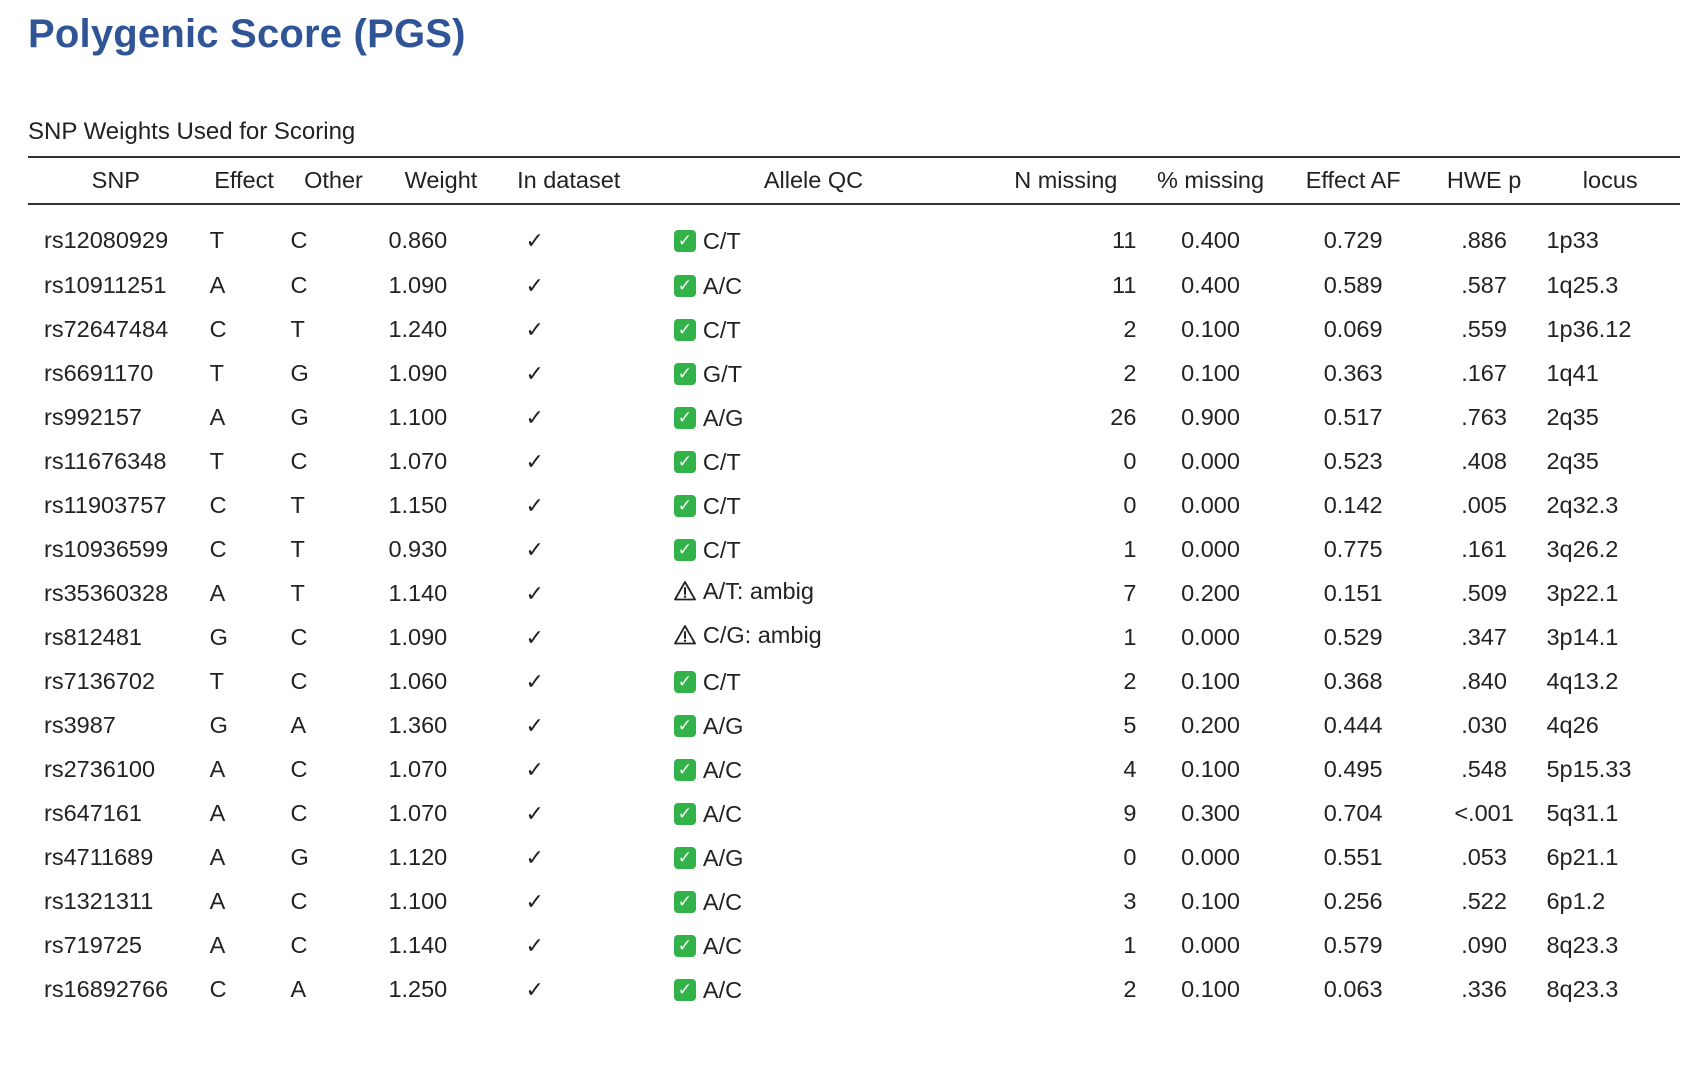 The width and height of the screenshot is (1688, 1068). I want to click on cell-allele-qc: A/T: ambig, so click(813, 593).